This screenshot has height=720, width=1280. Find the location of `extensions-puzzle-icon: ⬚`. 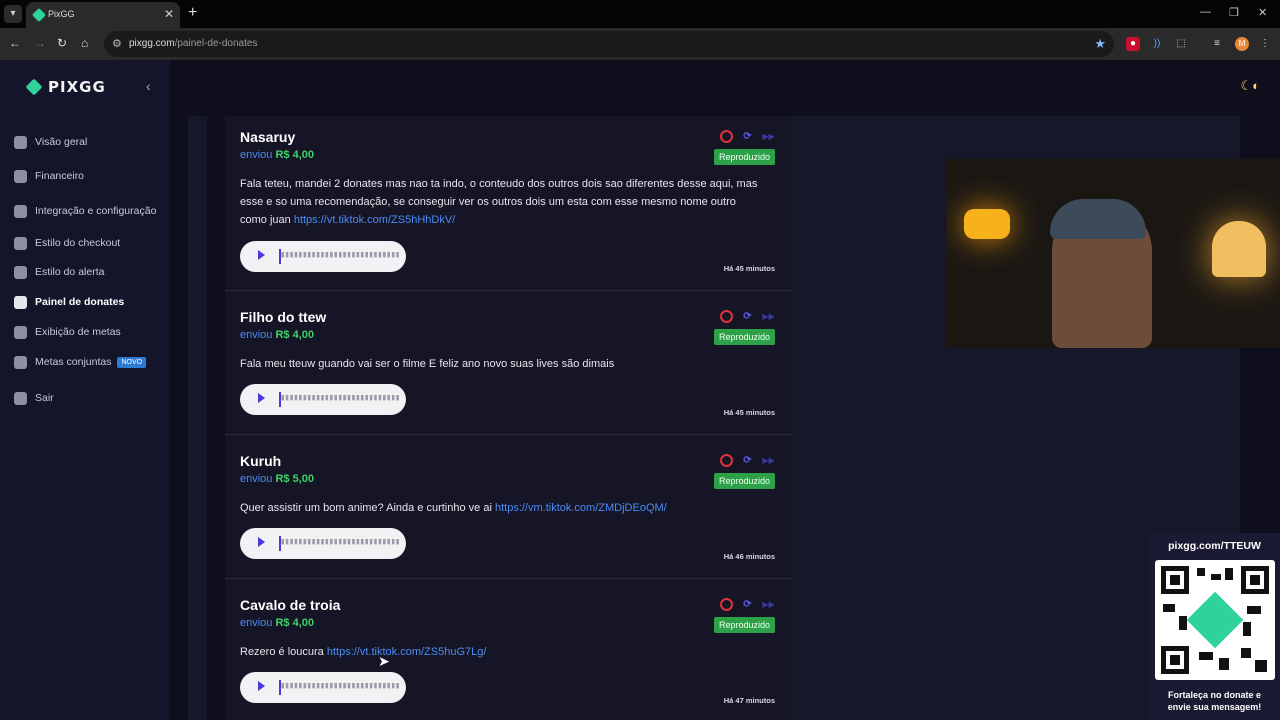

extensions-puzzle-icon: ⬚ is located at coordinates (1181, 44).